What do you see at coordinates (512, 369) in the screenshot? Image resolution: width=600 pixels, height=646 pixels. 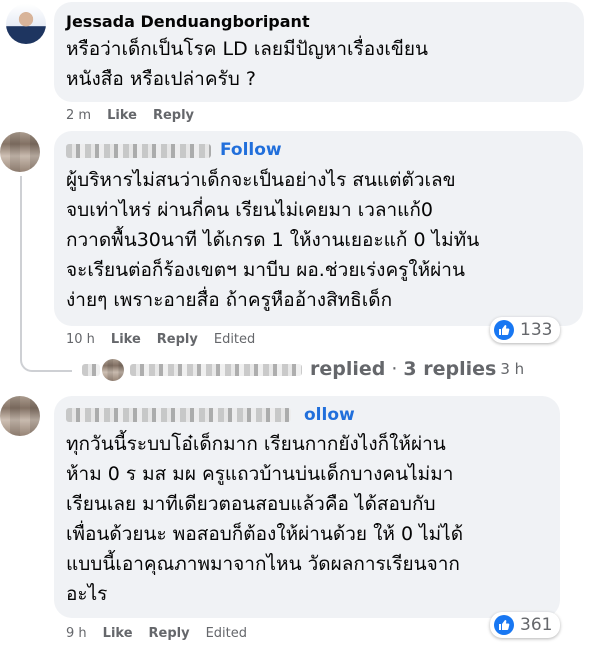 I see `replies-time: 3 h` at bounding box center [512, 369].